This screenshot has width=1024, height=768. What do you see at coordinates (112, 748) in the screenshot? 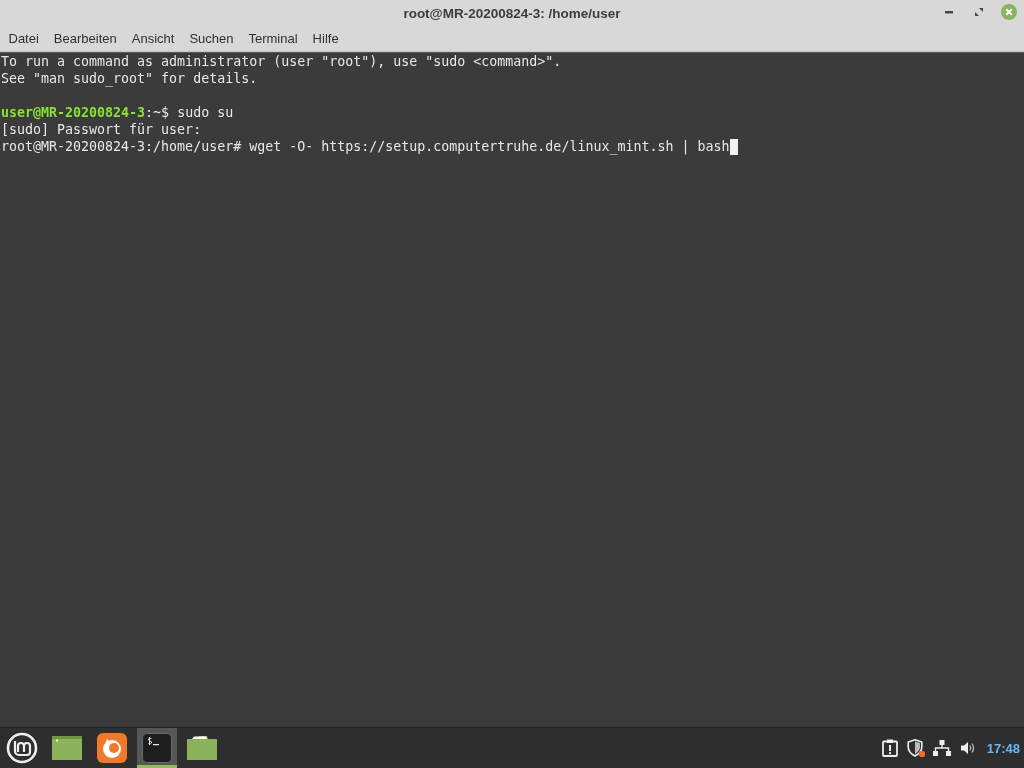
I see `browser-fox-icon` at bounding box center [112, 748].